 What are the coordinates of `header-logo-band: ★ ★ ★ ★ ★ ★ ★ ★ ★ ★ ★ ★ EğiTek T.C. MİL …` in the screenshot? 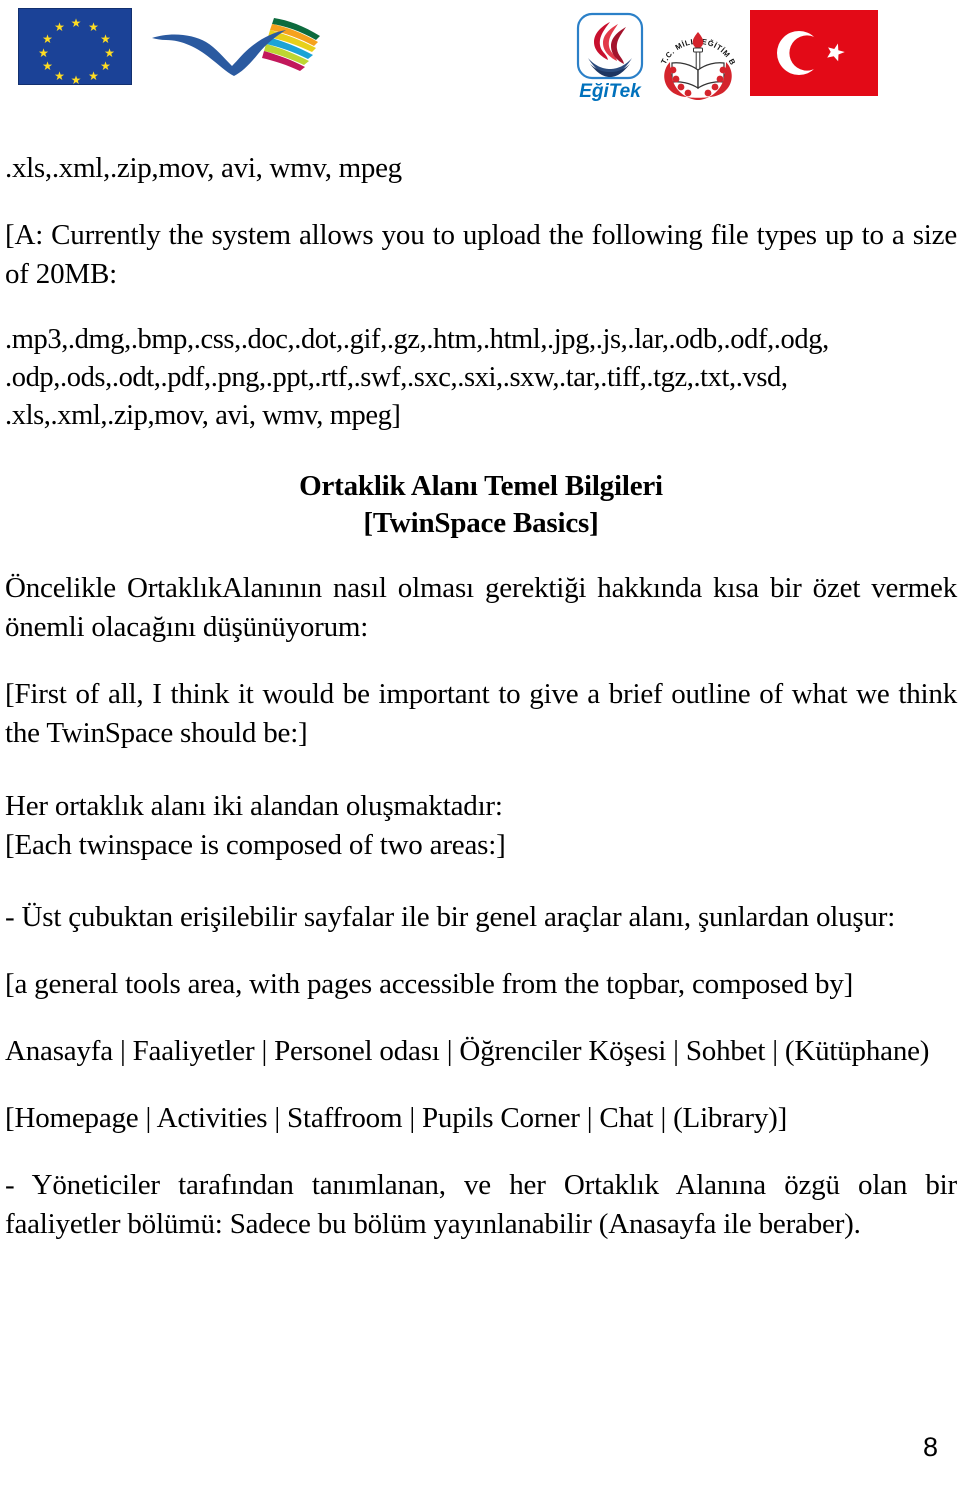 It's located at (480, 59).